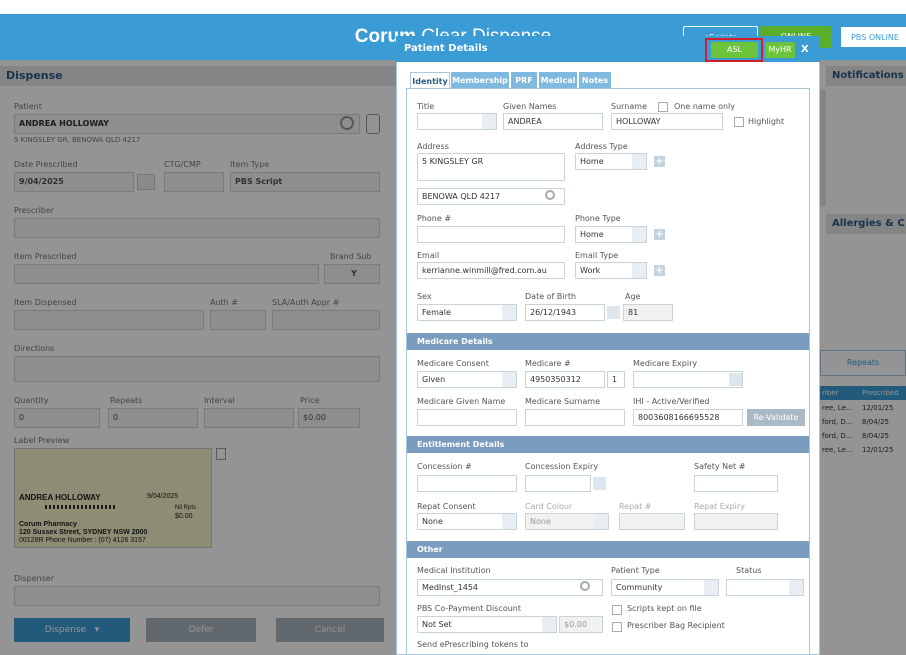  Describe the element at coordinates (446, 506) in the screenshot. I see `repat-consent-label: Repat Consent` at that location.